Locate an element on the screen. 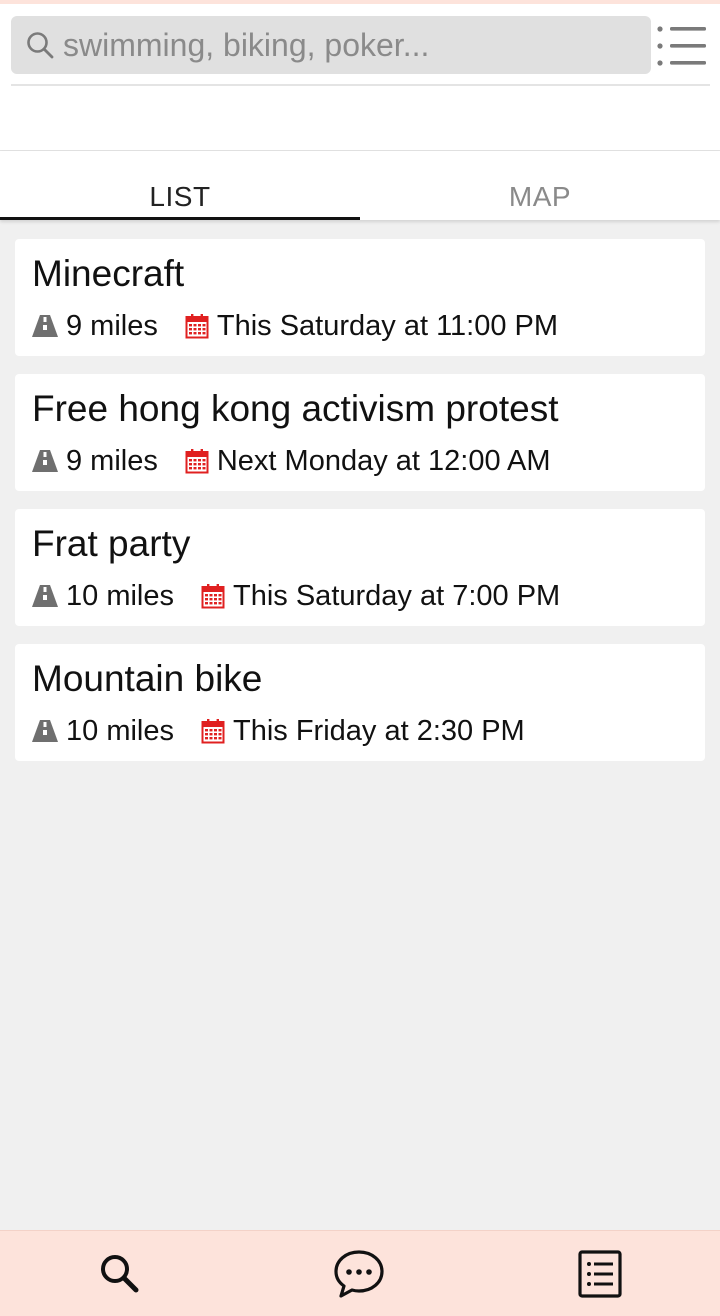  bottom-nav is located at coordinates (360, 1273).